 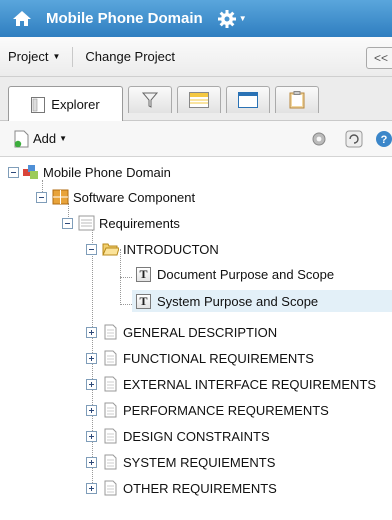 What do you see at coordinates (199, 462) in the screenshot?
I see `tree-node-label: SYSTEM REQUIEMENTS` at bounding box center [199, 462].